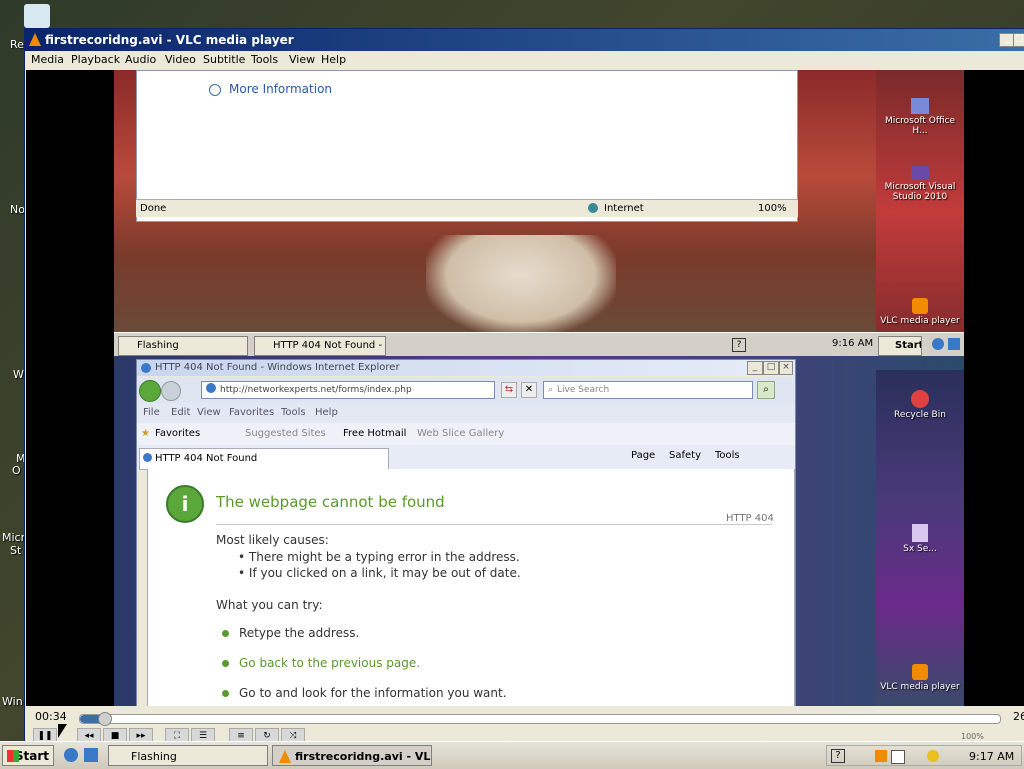  Describe the element at coordinates (95, 60) in the screenshot. I see `menu-playback: Playback` at that location.